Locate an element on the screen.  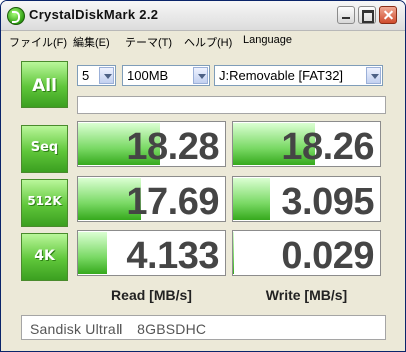
512k-label: 512K is located at coordinates (44, 201).